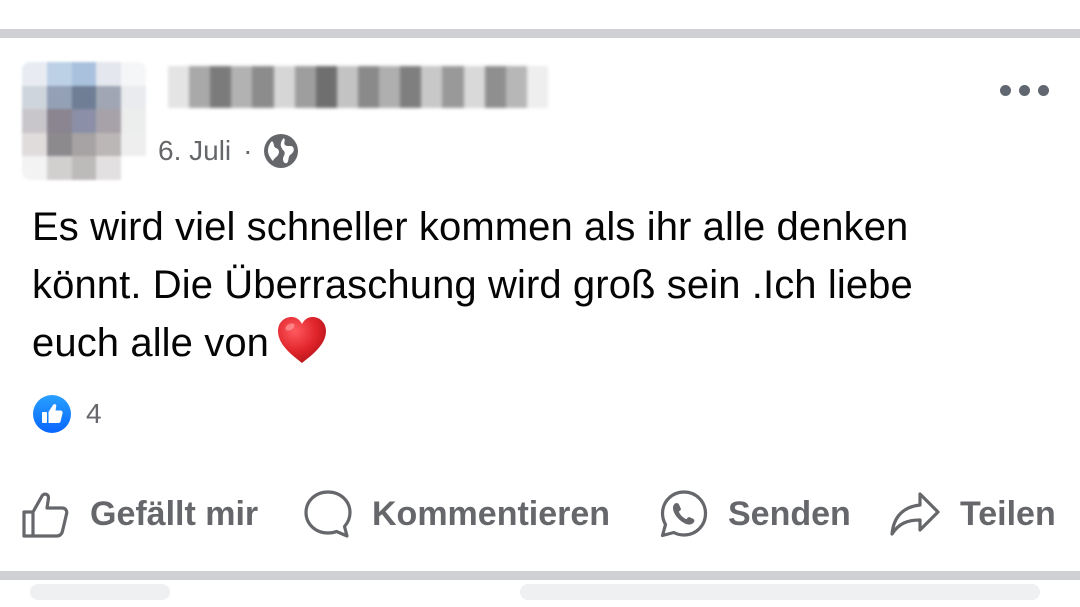 The width and height of the screenshot is (1080, 607). I want to click on comment-button: Kommentieren, so click(456, 514).